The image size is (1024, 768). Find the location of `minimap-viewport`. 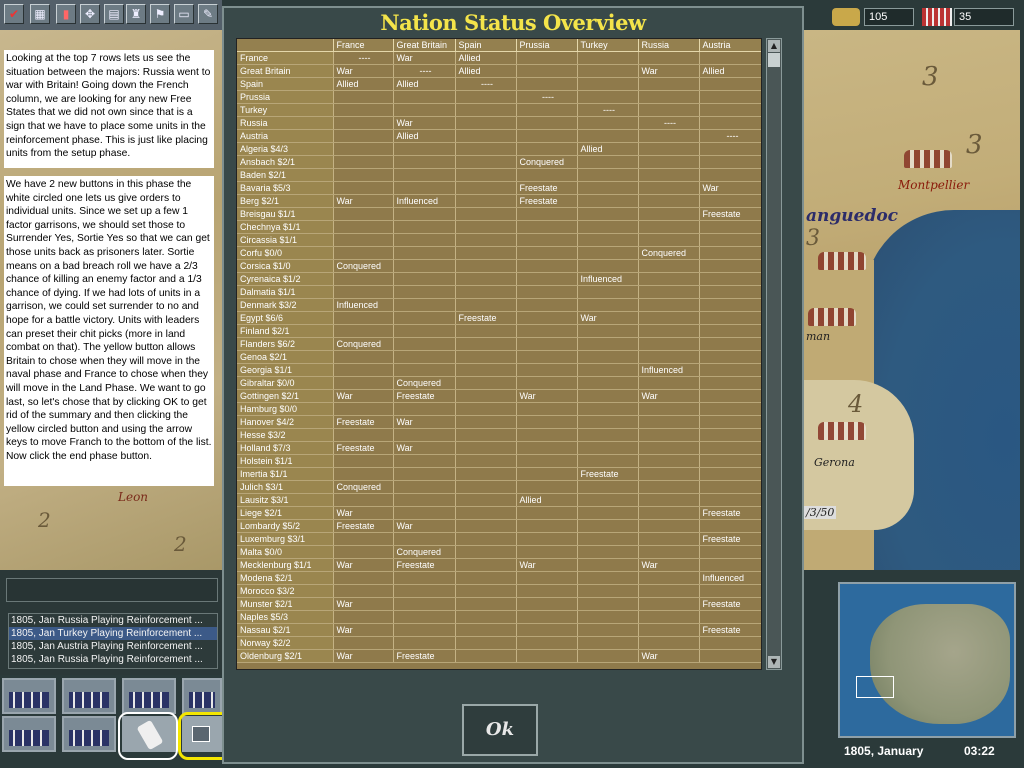

minimap-viewport is located at coordinates (875, 687).